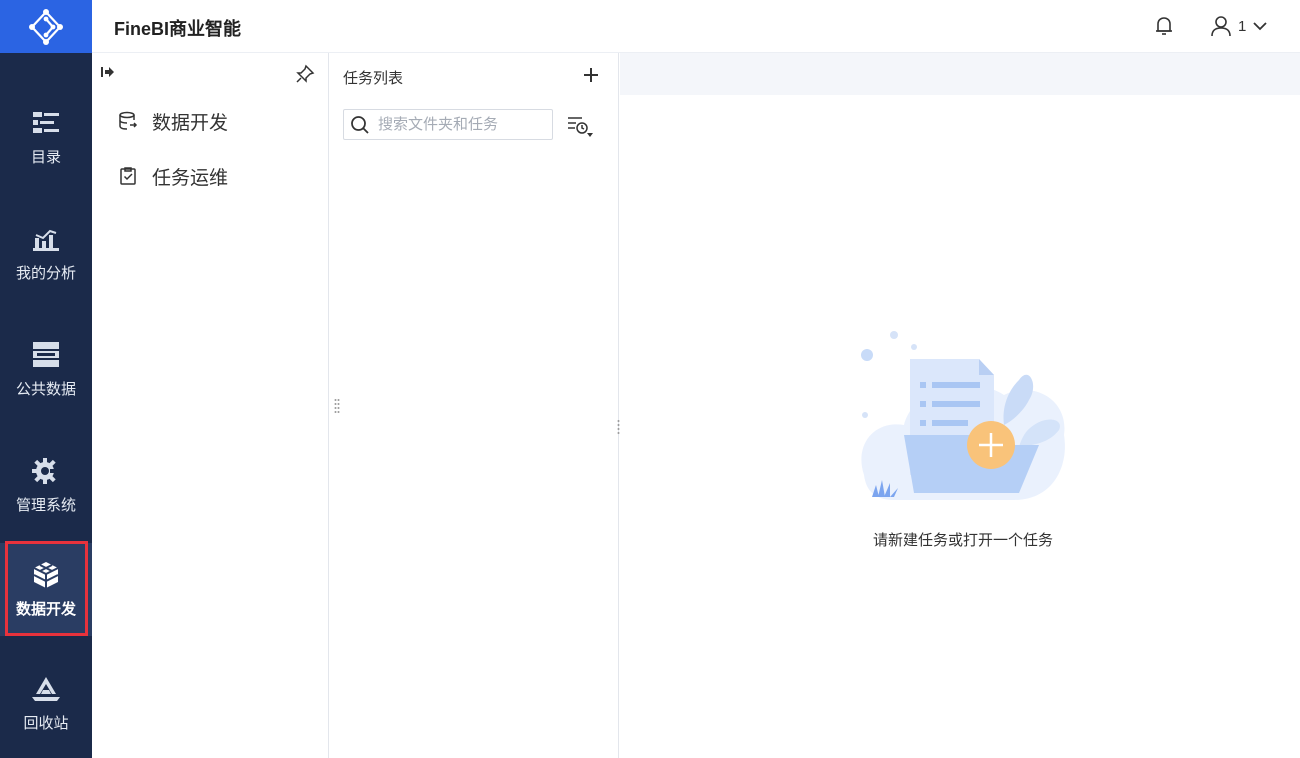 This screenshot has width=1300, height=758. What do you see at coordinates (46, 575) in the screenshot?
I see `cubes-icon` at bounding box center [46, 575].